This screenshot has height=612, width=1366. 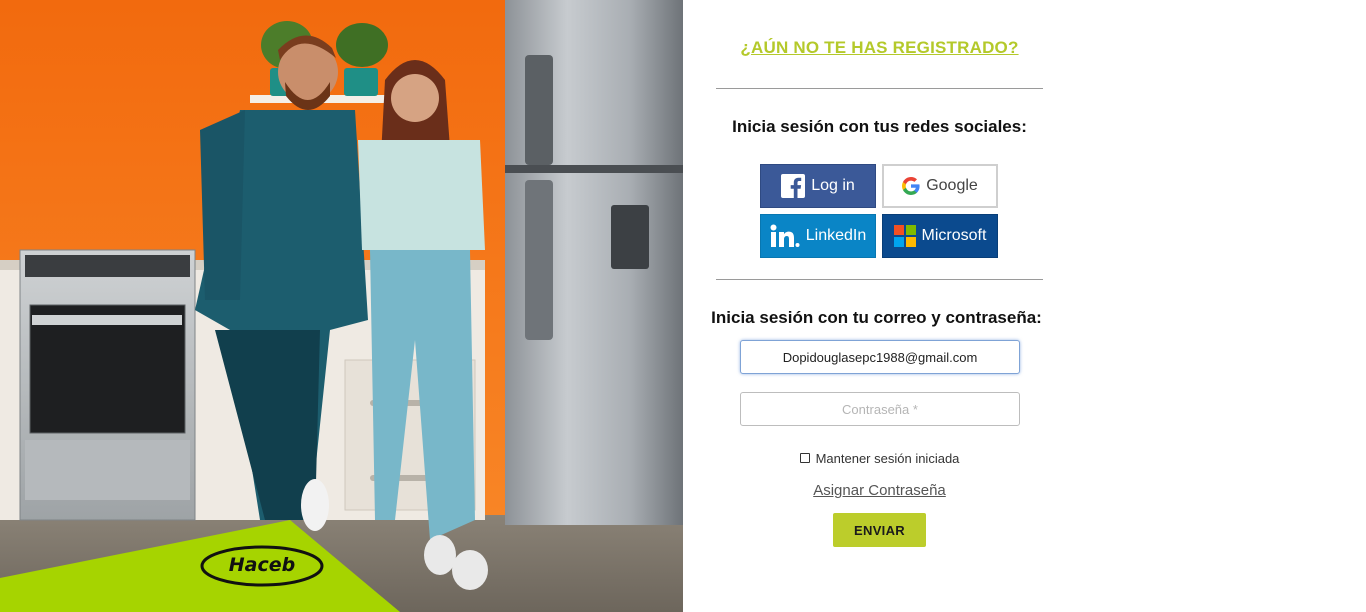 What do you see at coordinates (952, 185) in the screenshot?
I see `google-login-label: Google` at bounding box center [952, 185].